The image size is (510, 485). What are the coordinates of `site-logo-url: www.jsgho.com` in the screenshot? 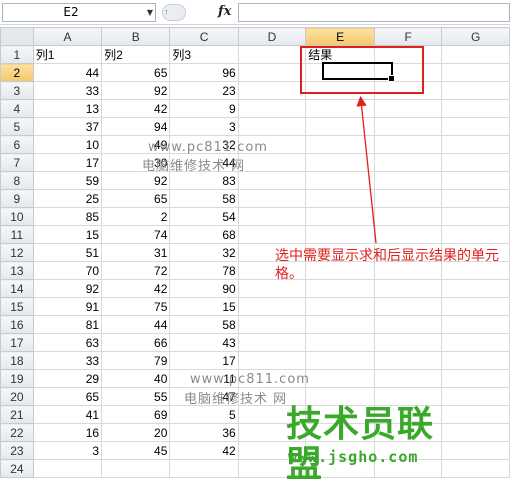 It's located at (353, 457).